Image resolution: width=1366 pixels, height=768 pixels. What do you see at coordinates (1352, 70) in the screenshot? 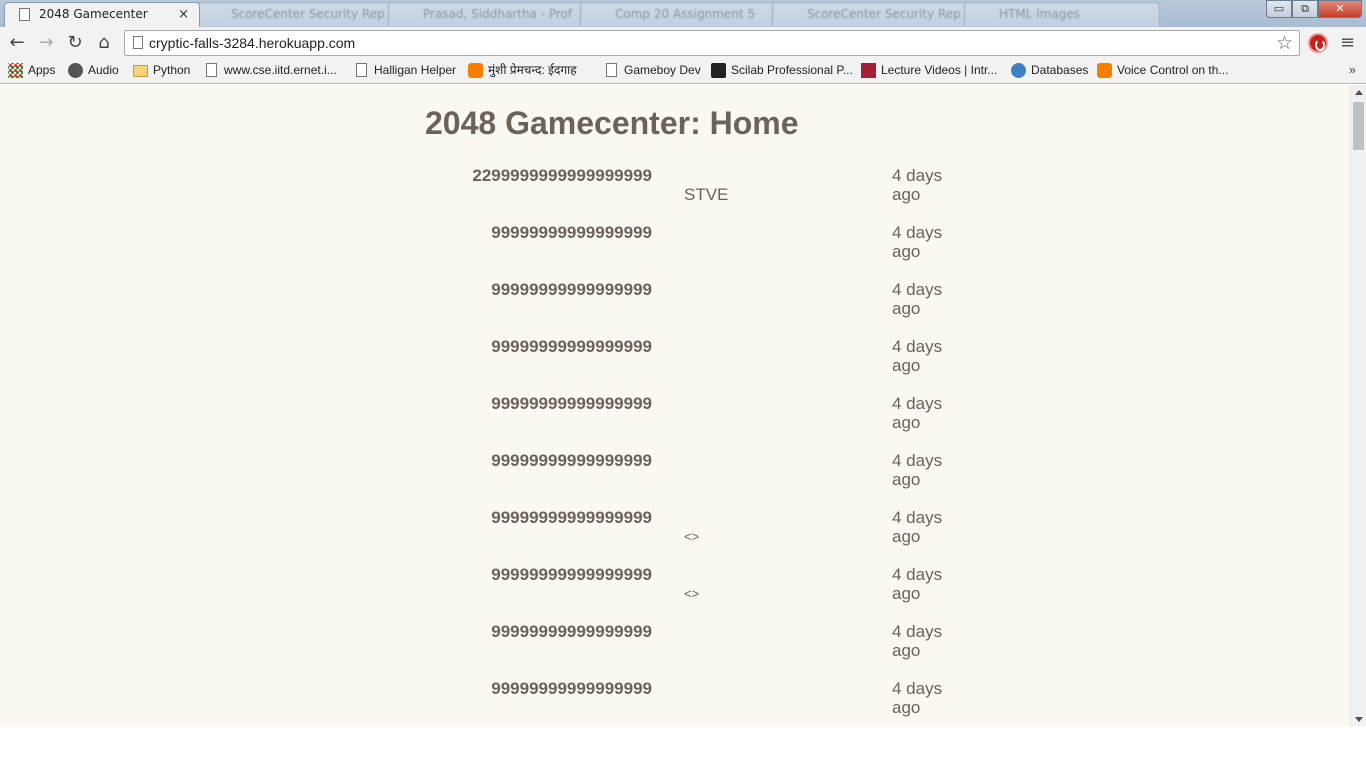
I see `bookmarks-overflow-chevron-icon: »` at bounding box center [1352, 70].